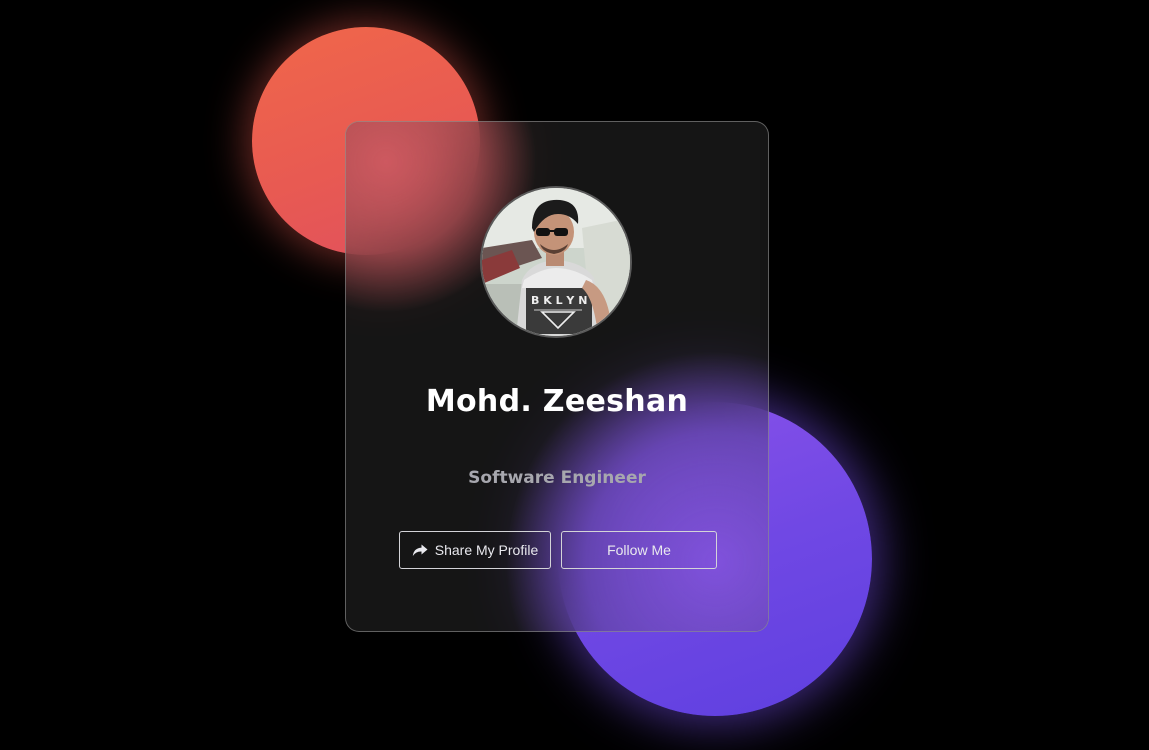  What do you see at coordinates (559, 300) in the screenshot?
I see `svg-text: B K L Y N` at bounding box center [559, 300].